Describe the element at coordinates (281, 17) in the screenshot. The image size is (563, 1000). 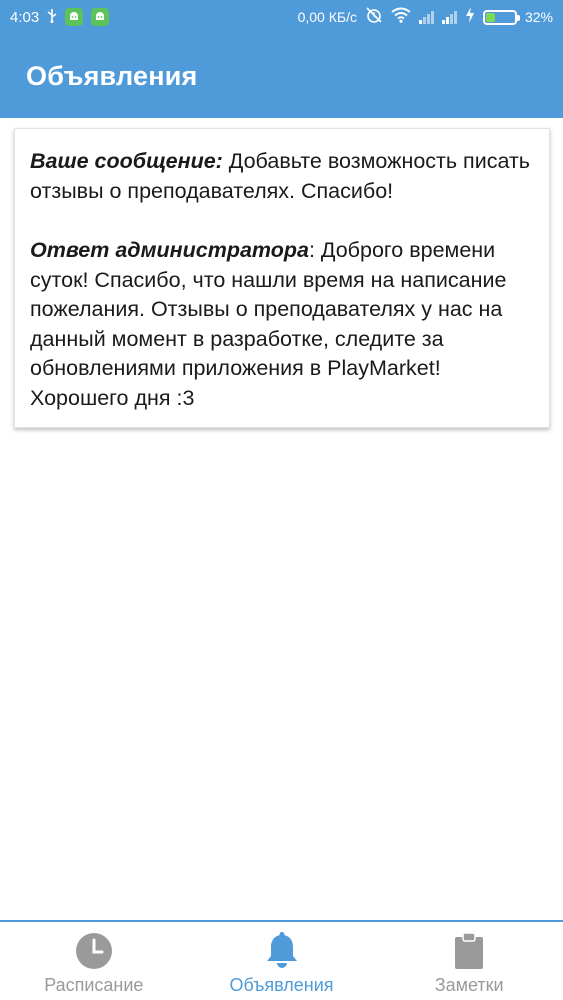
I see `status-bar: 4:03 0,00 КБ/с 32%` at that location.